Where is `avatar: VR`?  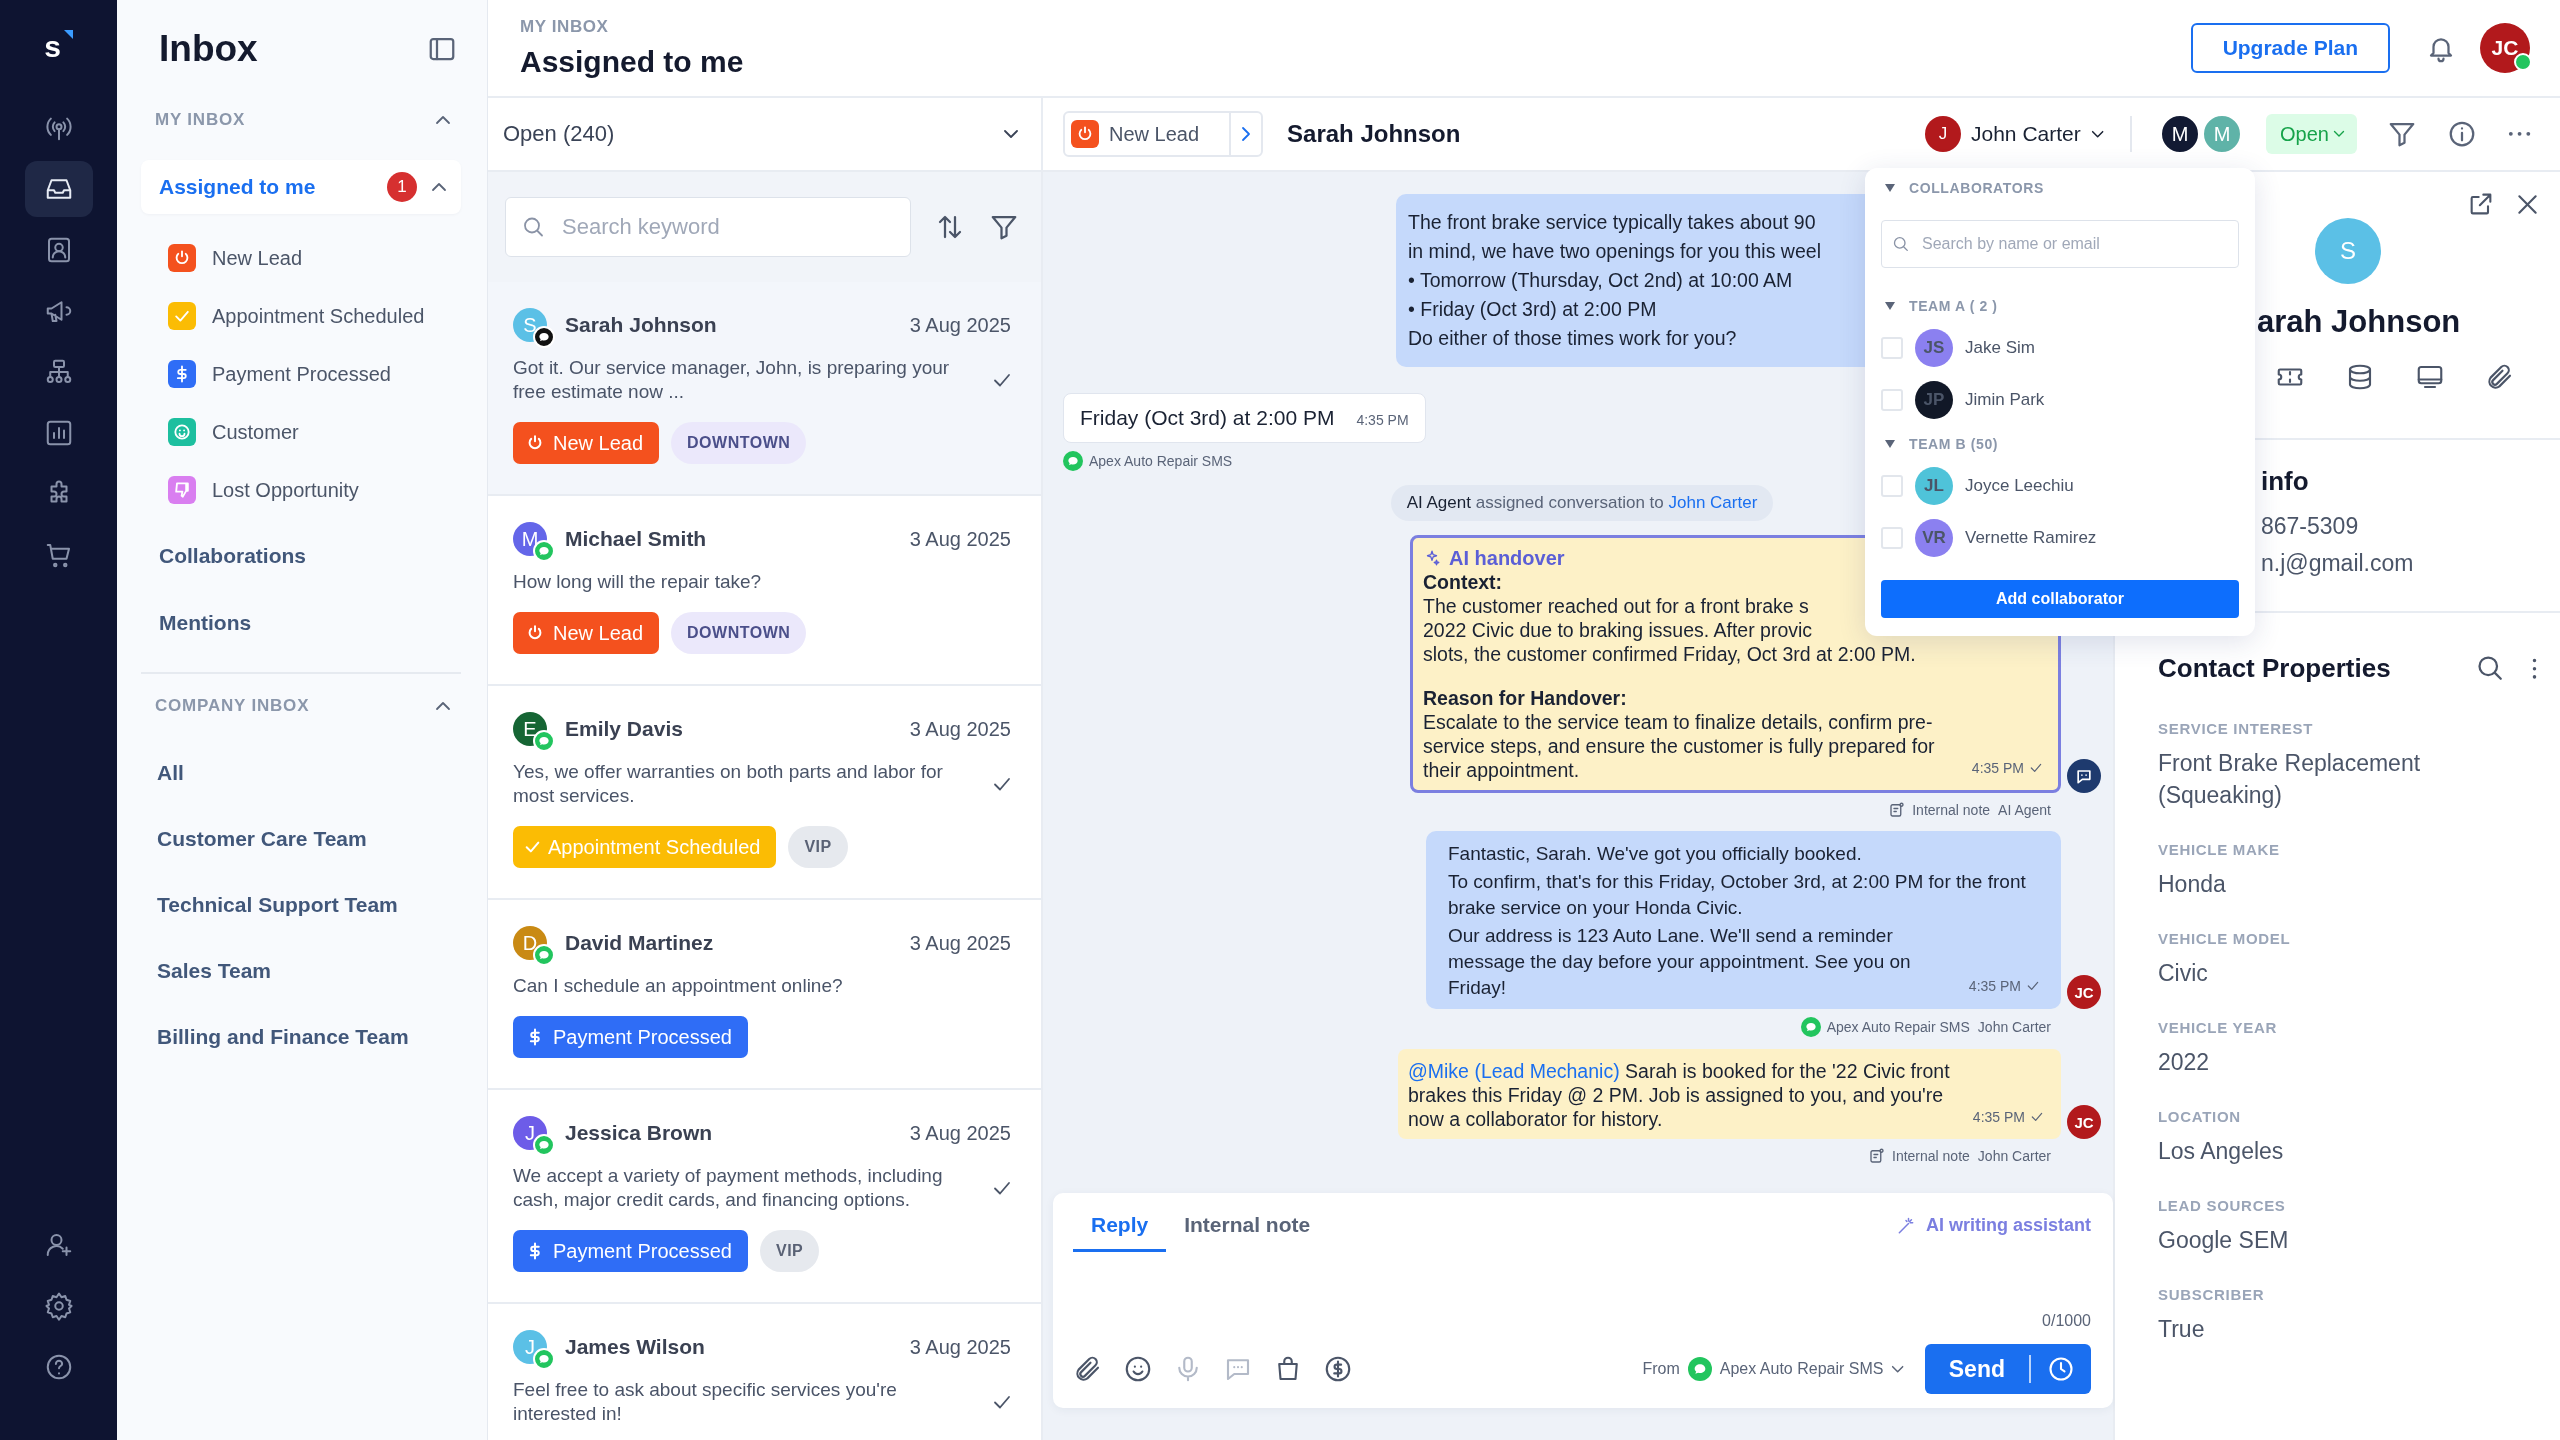 avatar: VR is located at coordinates (1934, 538).